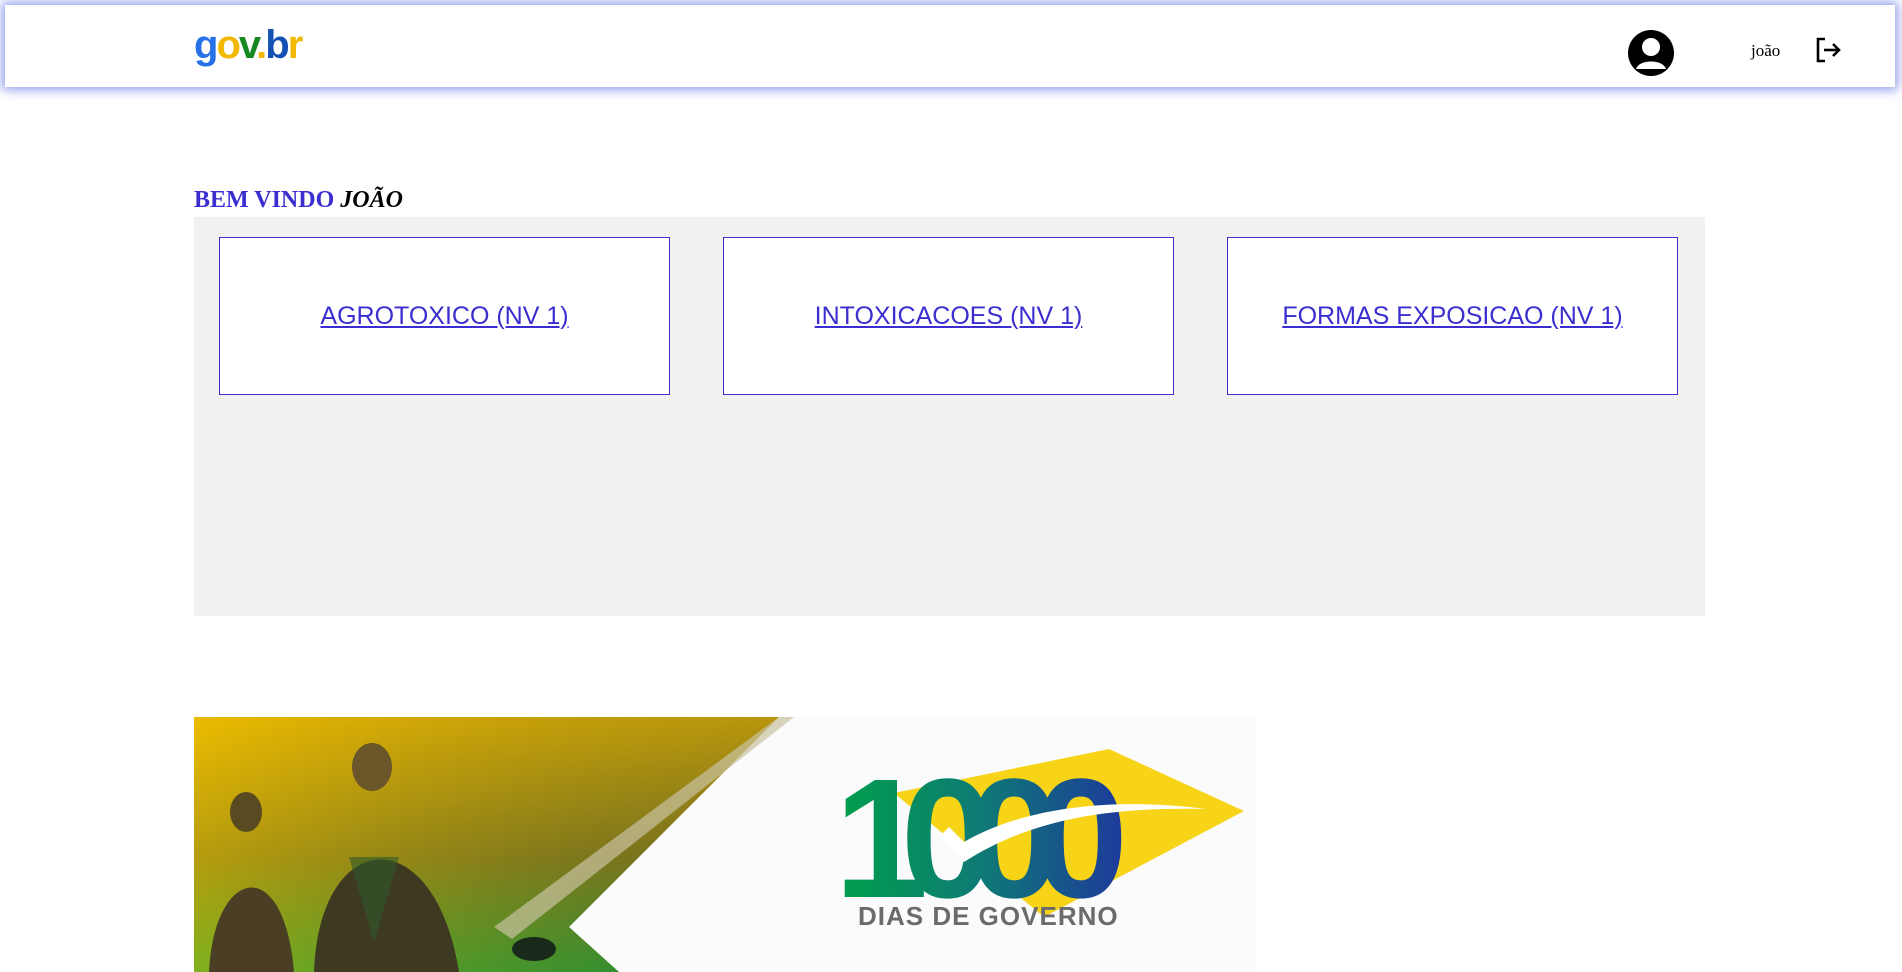 This screenshot has height=972, width=1902. I want to click on gov-br-logo: gov.br, so click(248, 45).